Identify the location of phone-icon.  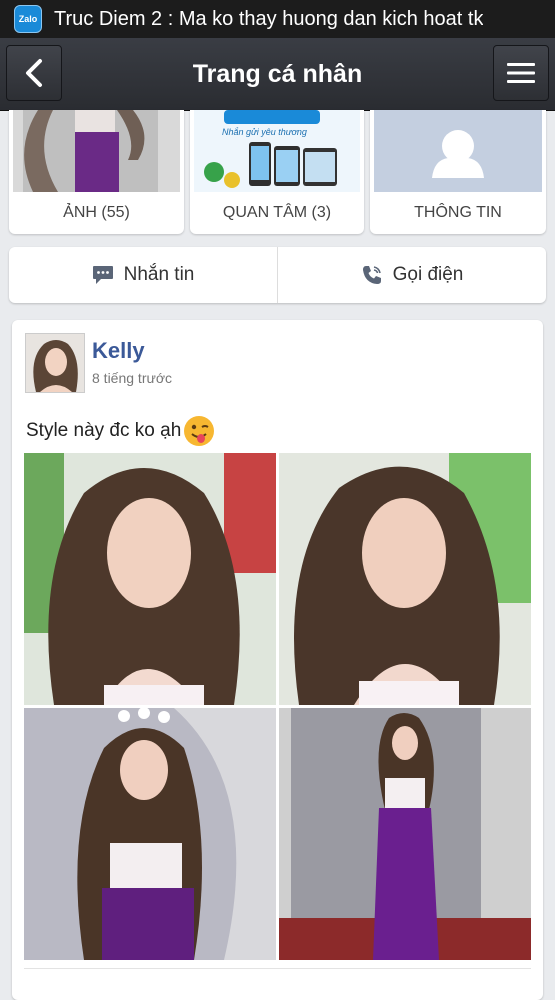
(371, 275).